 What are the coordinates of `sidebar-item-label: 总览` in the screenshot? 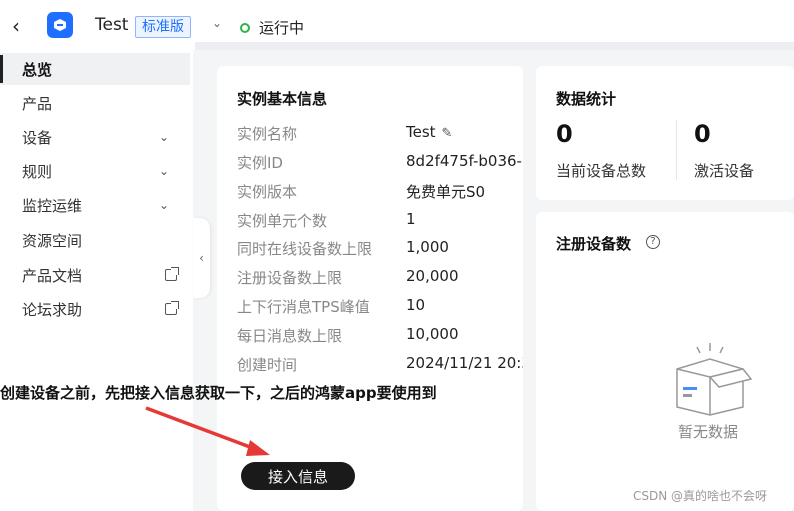 It's located at (37, 69).